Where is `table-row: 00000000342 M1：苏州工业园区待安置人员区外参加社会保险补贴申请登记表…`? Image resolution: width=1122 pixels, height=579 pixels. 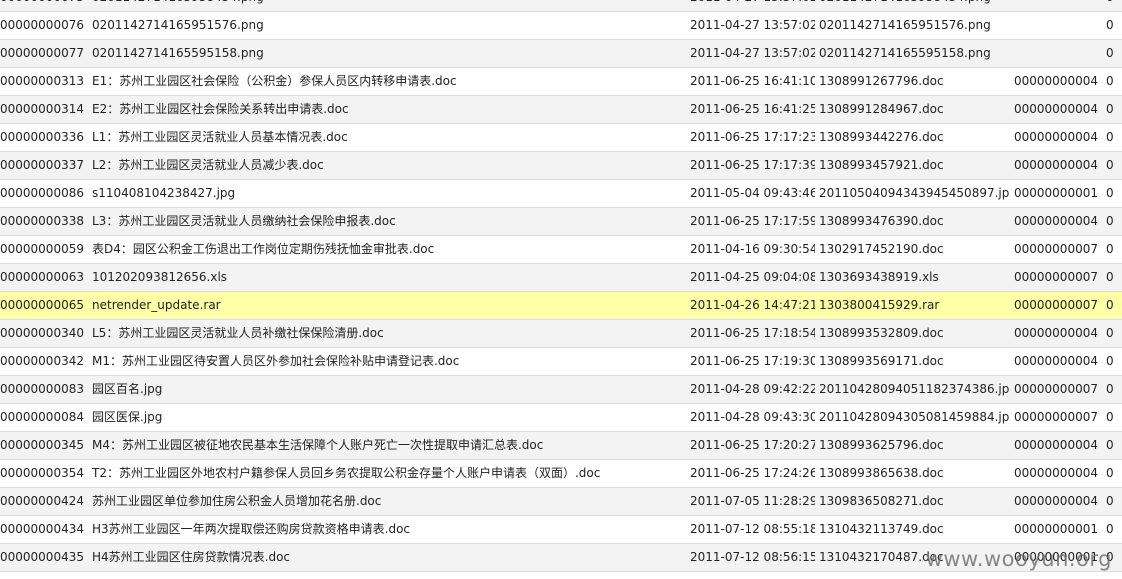 table-row: 00000000342 M1：苏州工业园区待安置人员区外参加社会保险补贴申请登记表… is located at coordinates (561, 362).